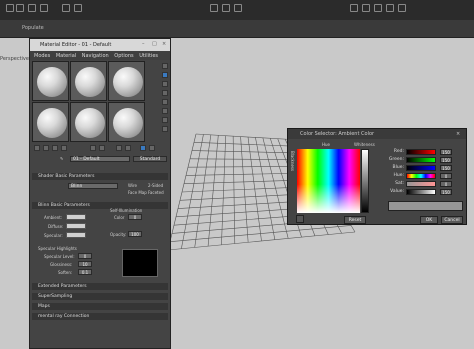 The height and width of the screenshot is (349, 474). I want to click on hue-spinner: 0, so click(446, 176).